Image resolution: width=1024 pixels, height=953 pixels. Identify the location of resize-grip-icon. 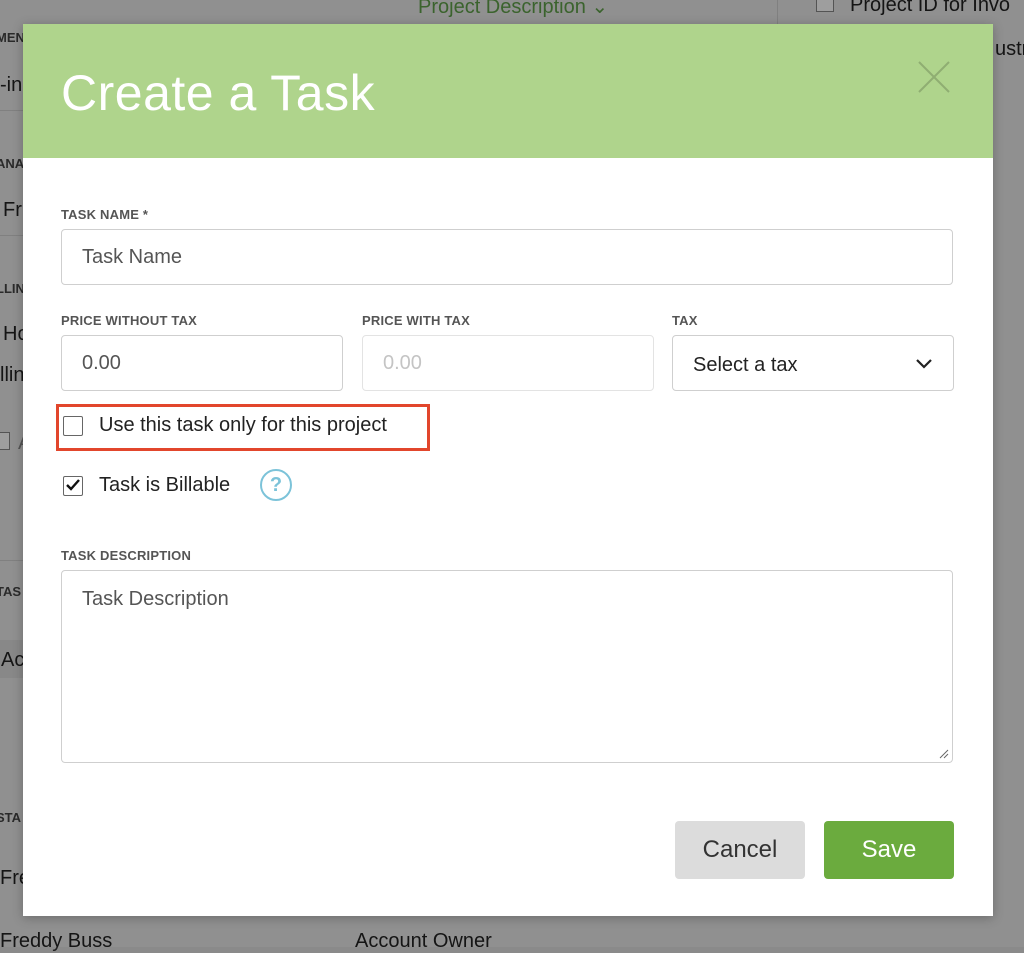
(944, 754).